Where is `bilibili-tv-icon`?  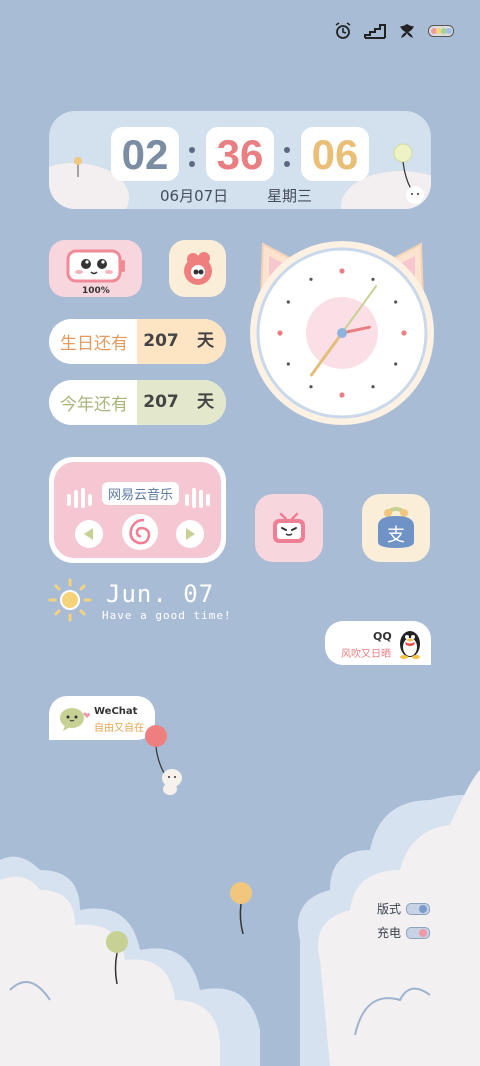 bilibili-tv-icon is located at coordinates (289, 527).